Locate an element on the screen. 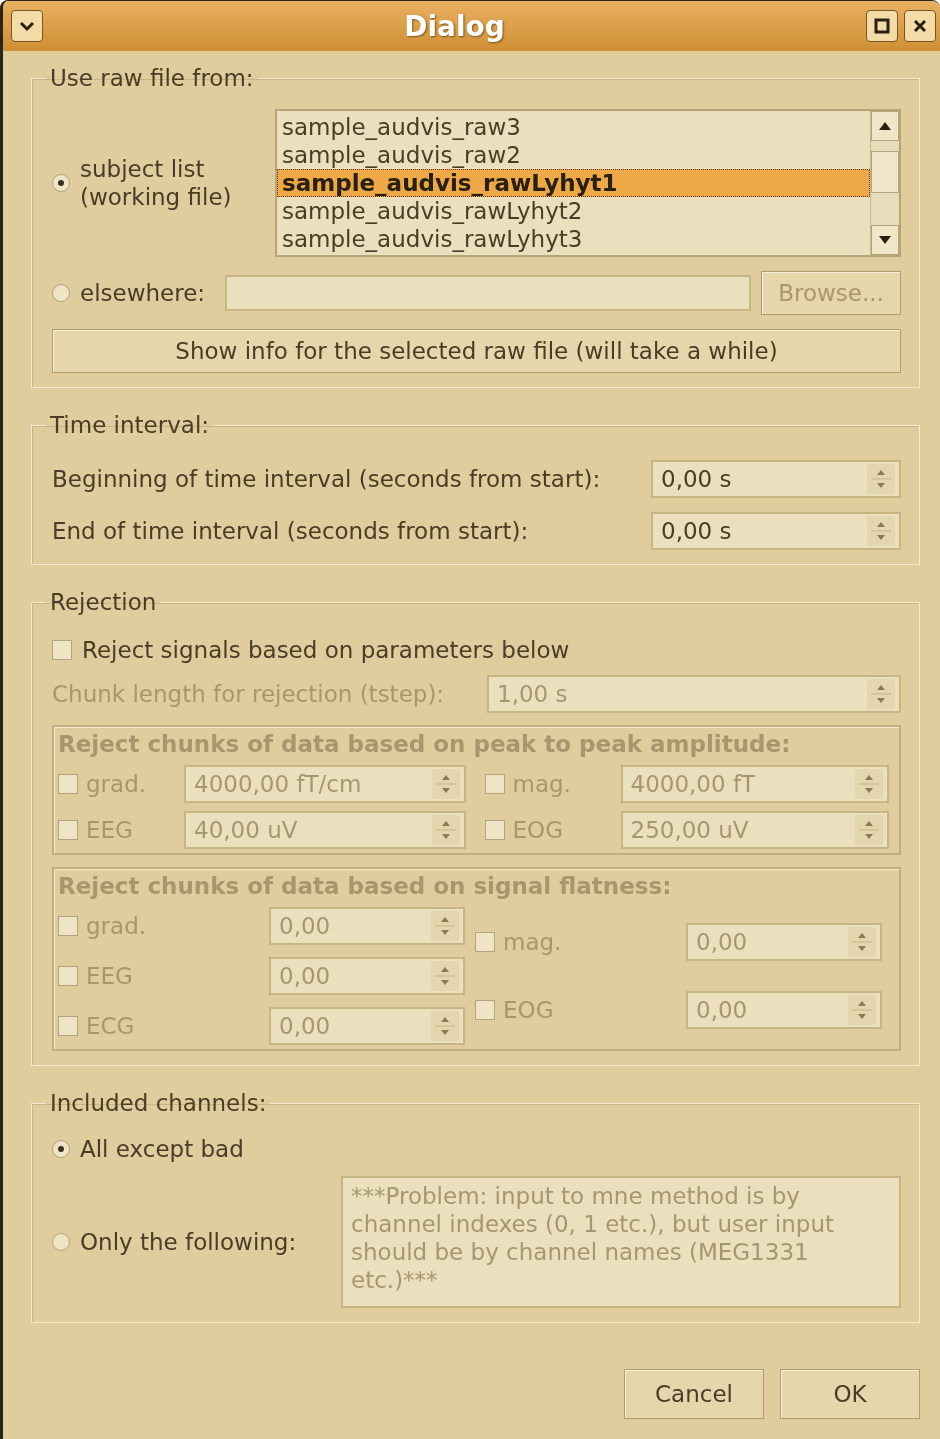 This screenshot has width=940, height=1439. group-title: Use raw file from: is located at coordinates (152, 78).